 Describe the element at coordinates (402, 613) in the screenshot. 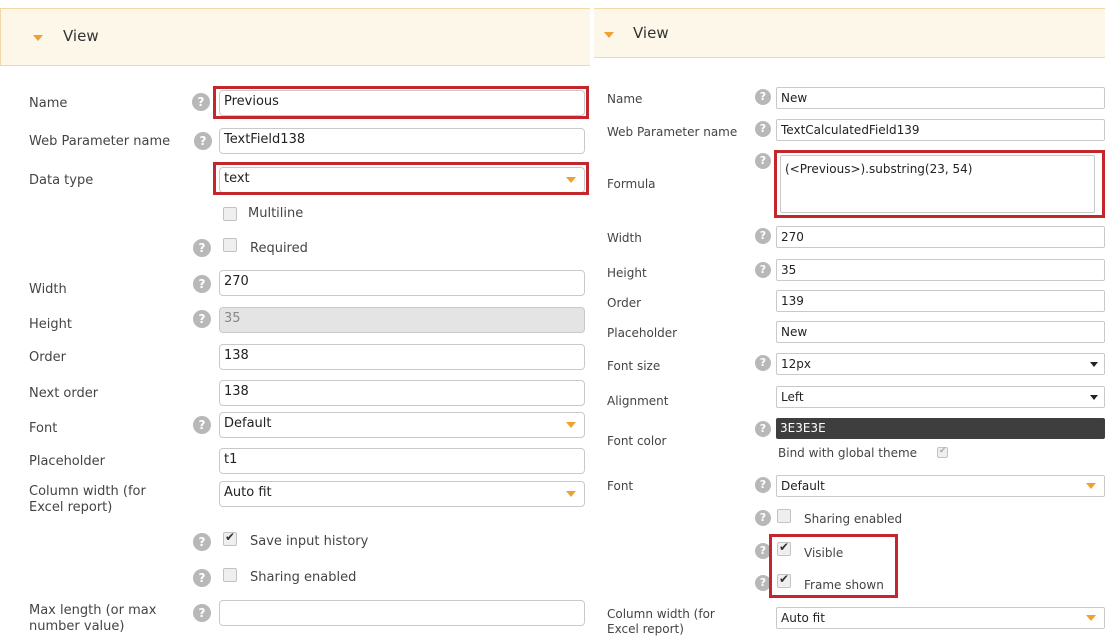

I see `max-length-input` at that location.